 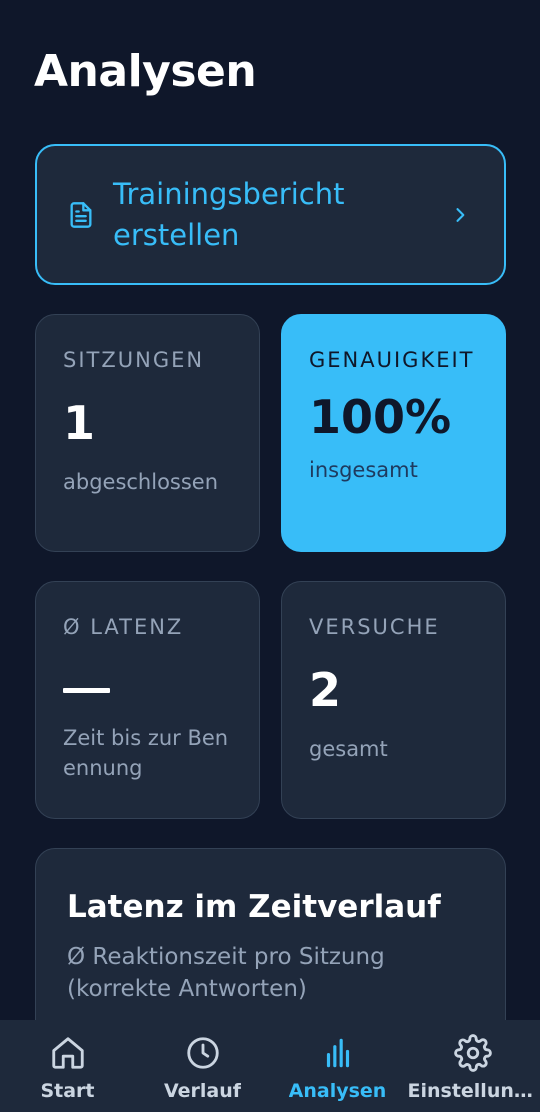 What do you see at coordinates (145, 71) in the screenshot?
I see `page-title: Analysen` at bounding box center [145, 71].